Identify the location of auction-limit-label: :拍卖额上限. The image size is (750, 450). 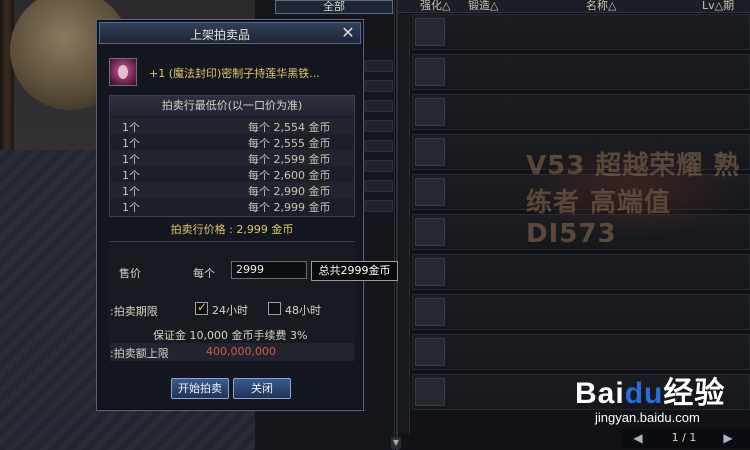
(139, 353).